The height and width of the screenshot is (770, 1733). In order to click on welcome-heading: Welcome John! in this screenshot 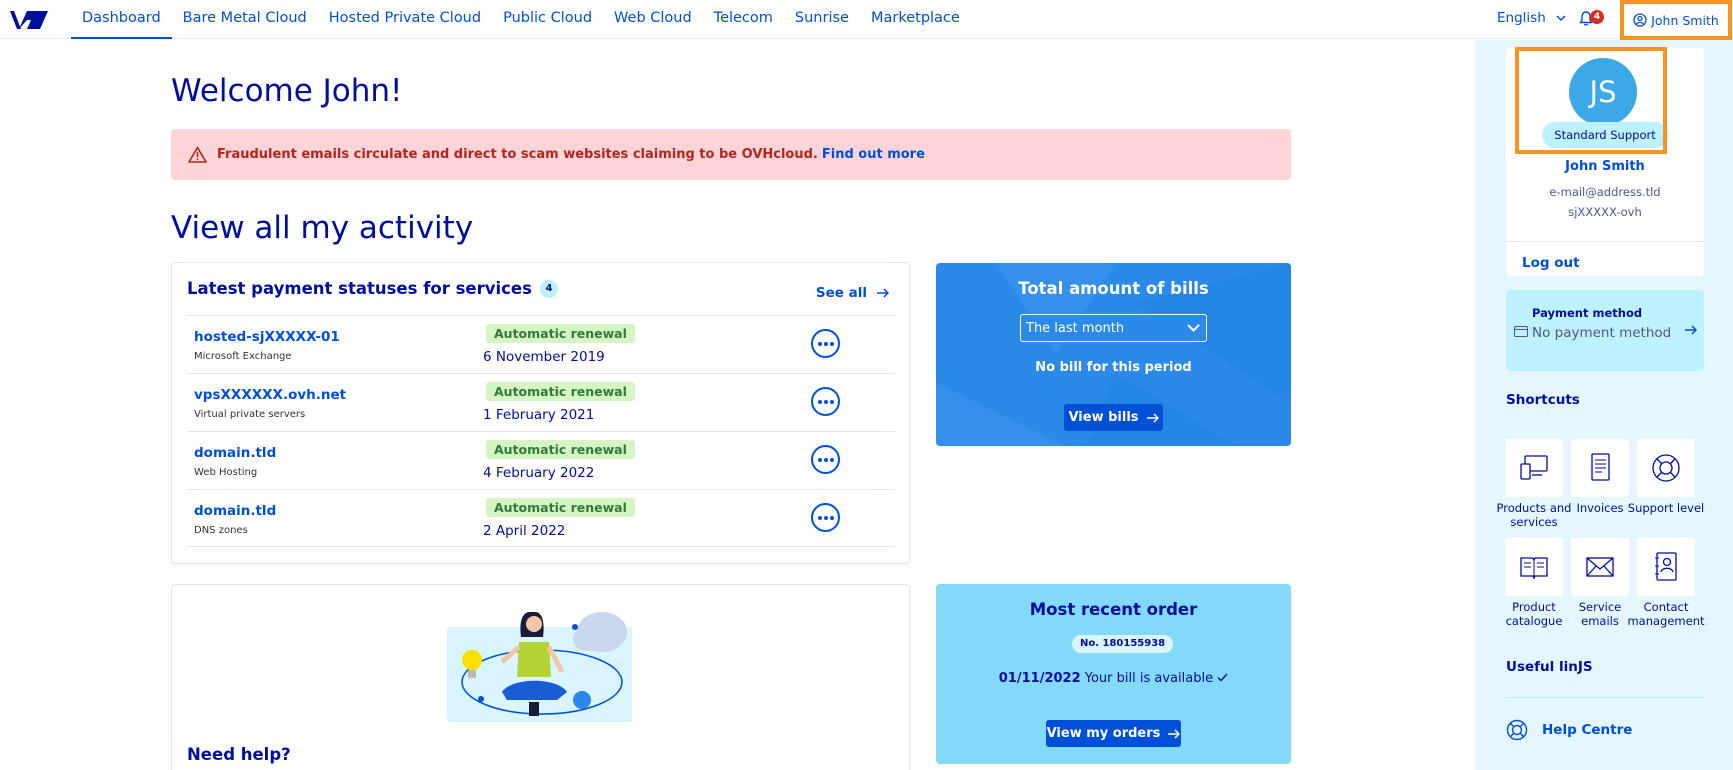, I will do `click(287, 91)`.